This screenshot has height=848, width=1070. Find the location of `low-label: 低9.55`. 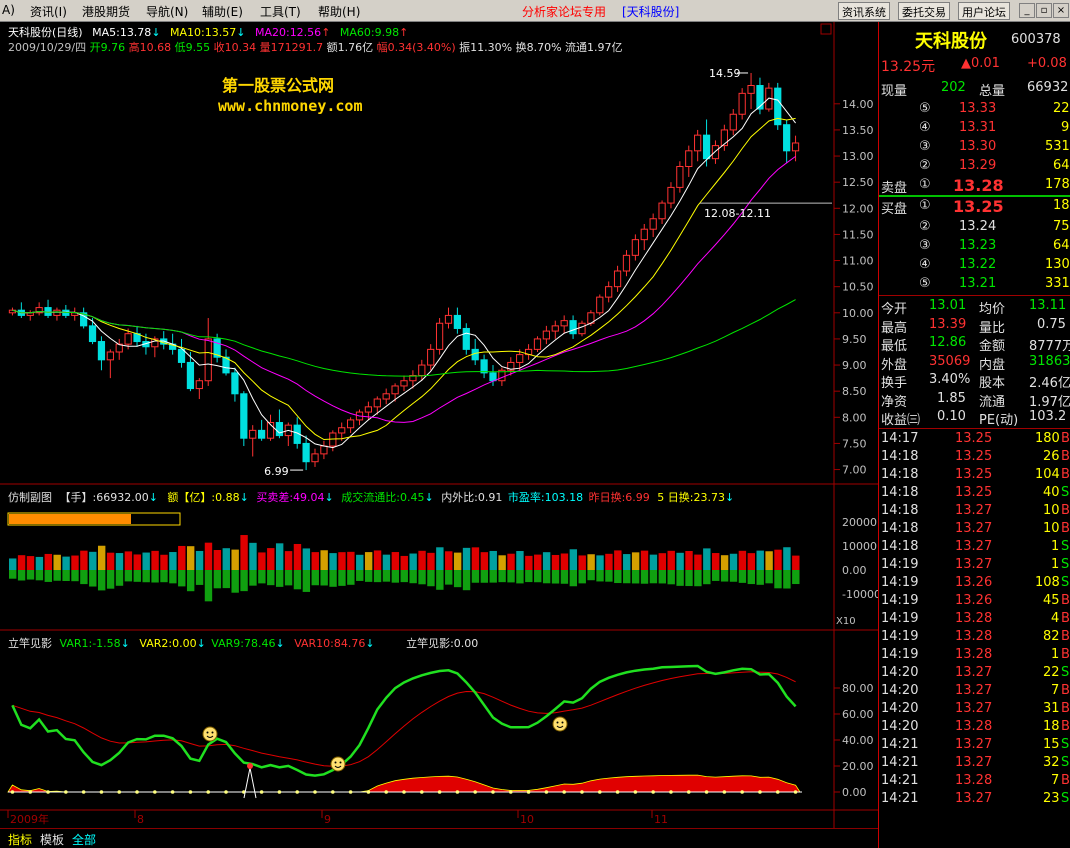

low-label: 低9.55 is located at coordinates (192, 47).